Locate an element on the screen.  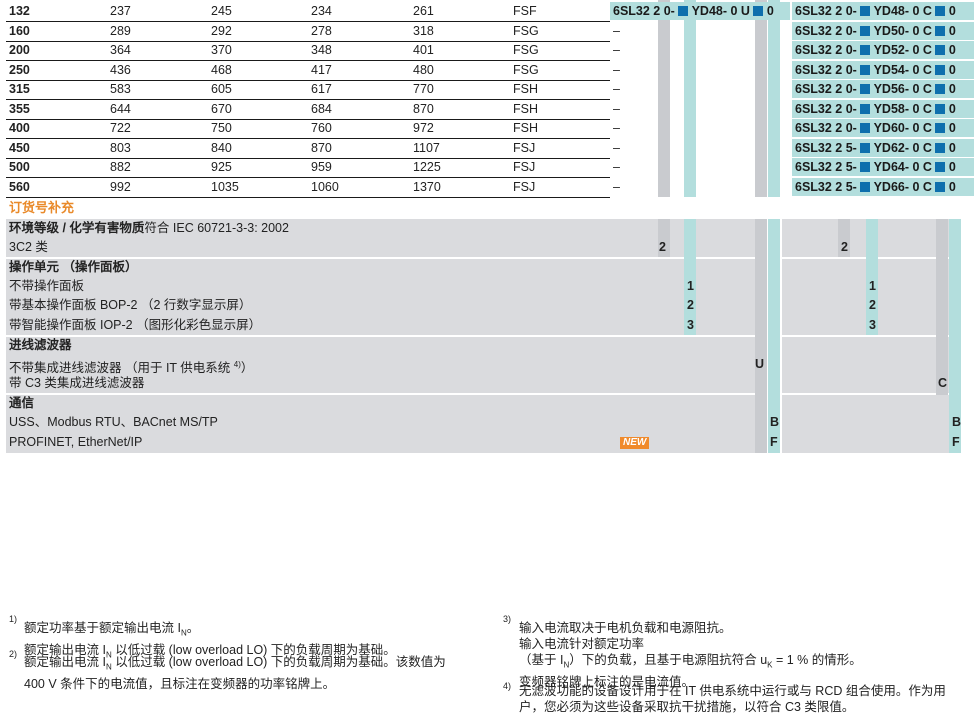
order-code-right: 6SL32 2 5- YD64- 0 C 0 is located at coordinates (875, 167).